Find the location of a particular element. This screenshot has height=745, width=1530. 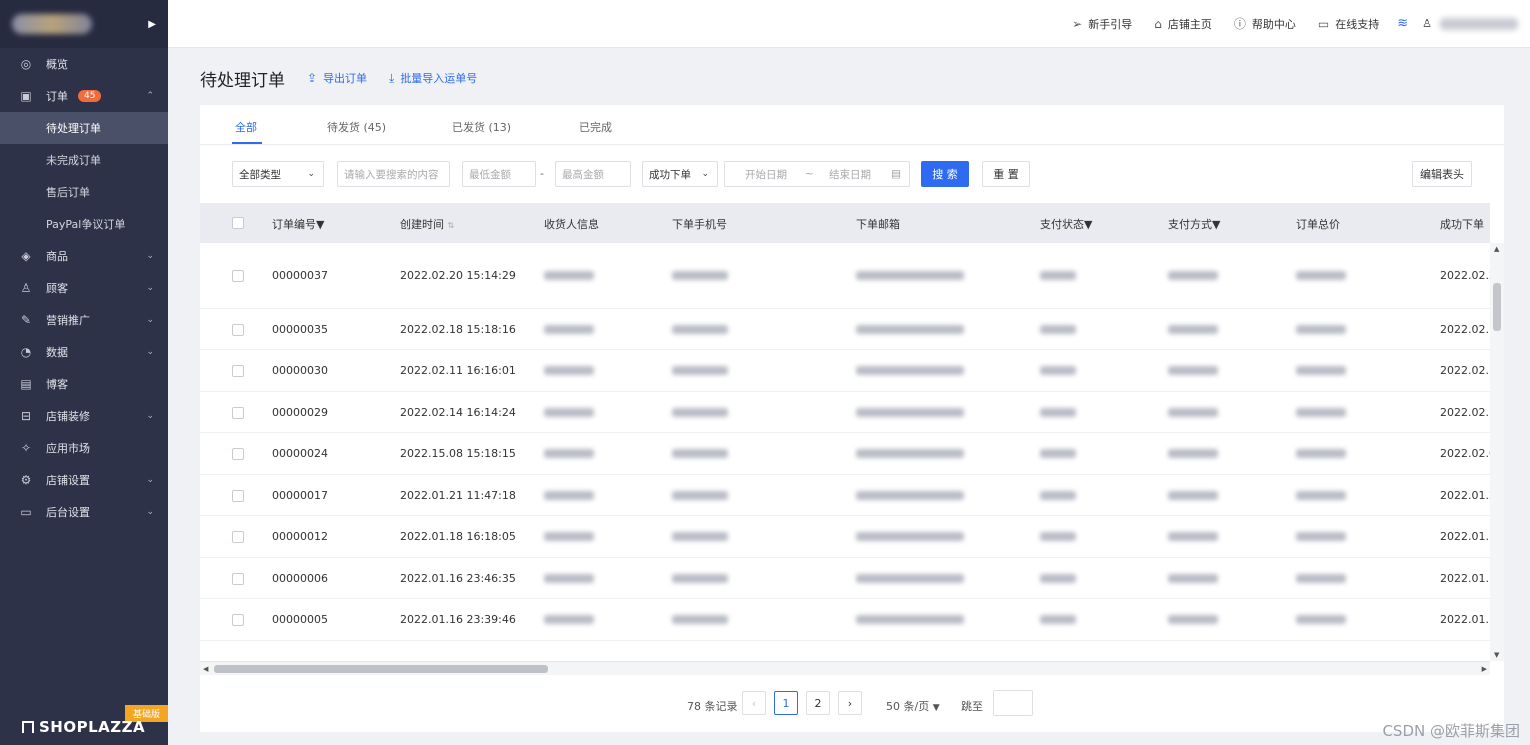

tab-shipped: 已发货 (13) is located at coordinates (481, 127).